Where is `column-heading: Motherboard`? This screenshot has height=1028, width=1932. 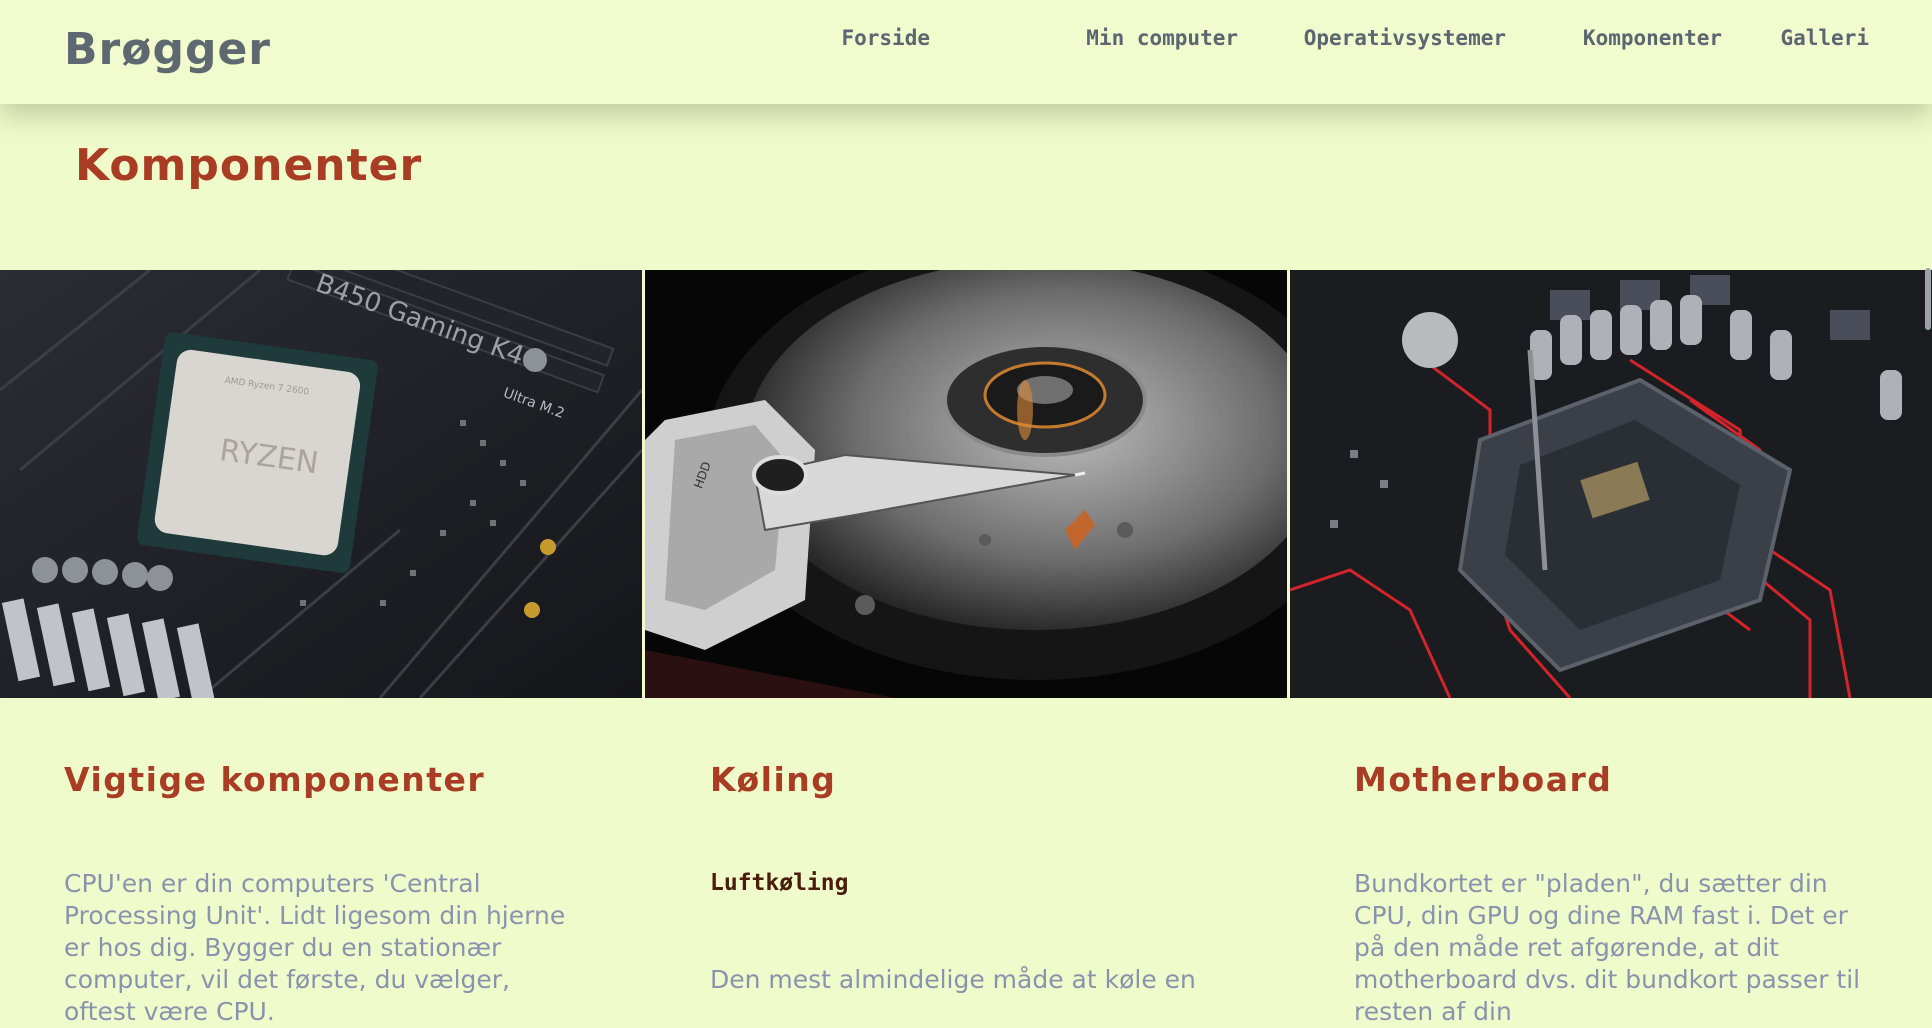
column-heading: Motherboard is located at coordinates (1483, 779).